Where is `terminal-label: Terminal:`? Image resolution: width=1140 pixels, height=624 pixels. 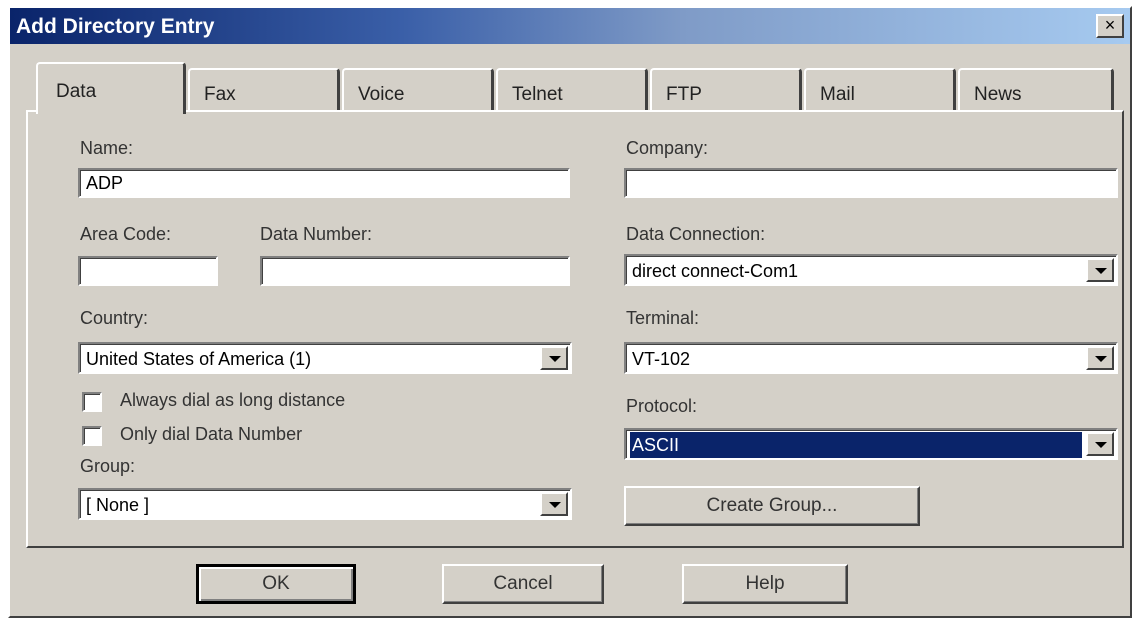 terminal-label: Terminal: is located at coordinates (663, 318).